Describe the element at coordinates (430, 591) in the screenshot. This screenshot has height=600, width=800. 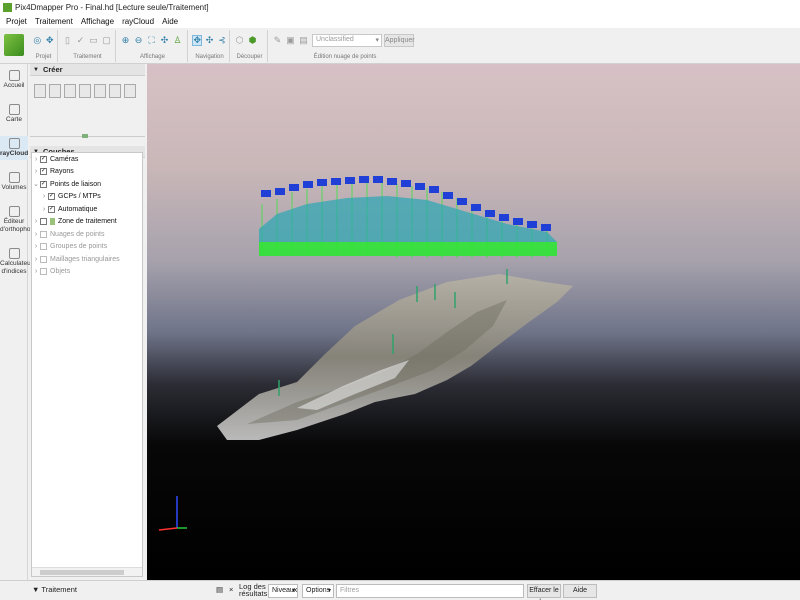
I see `filter-input: Filtres` at that location.